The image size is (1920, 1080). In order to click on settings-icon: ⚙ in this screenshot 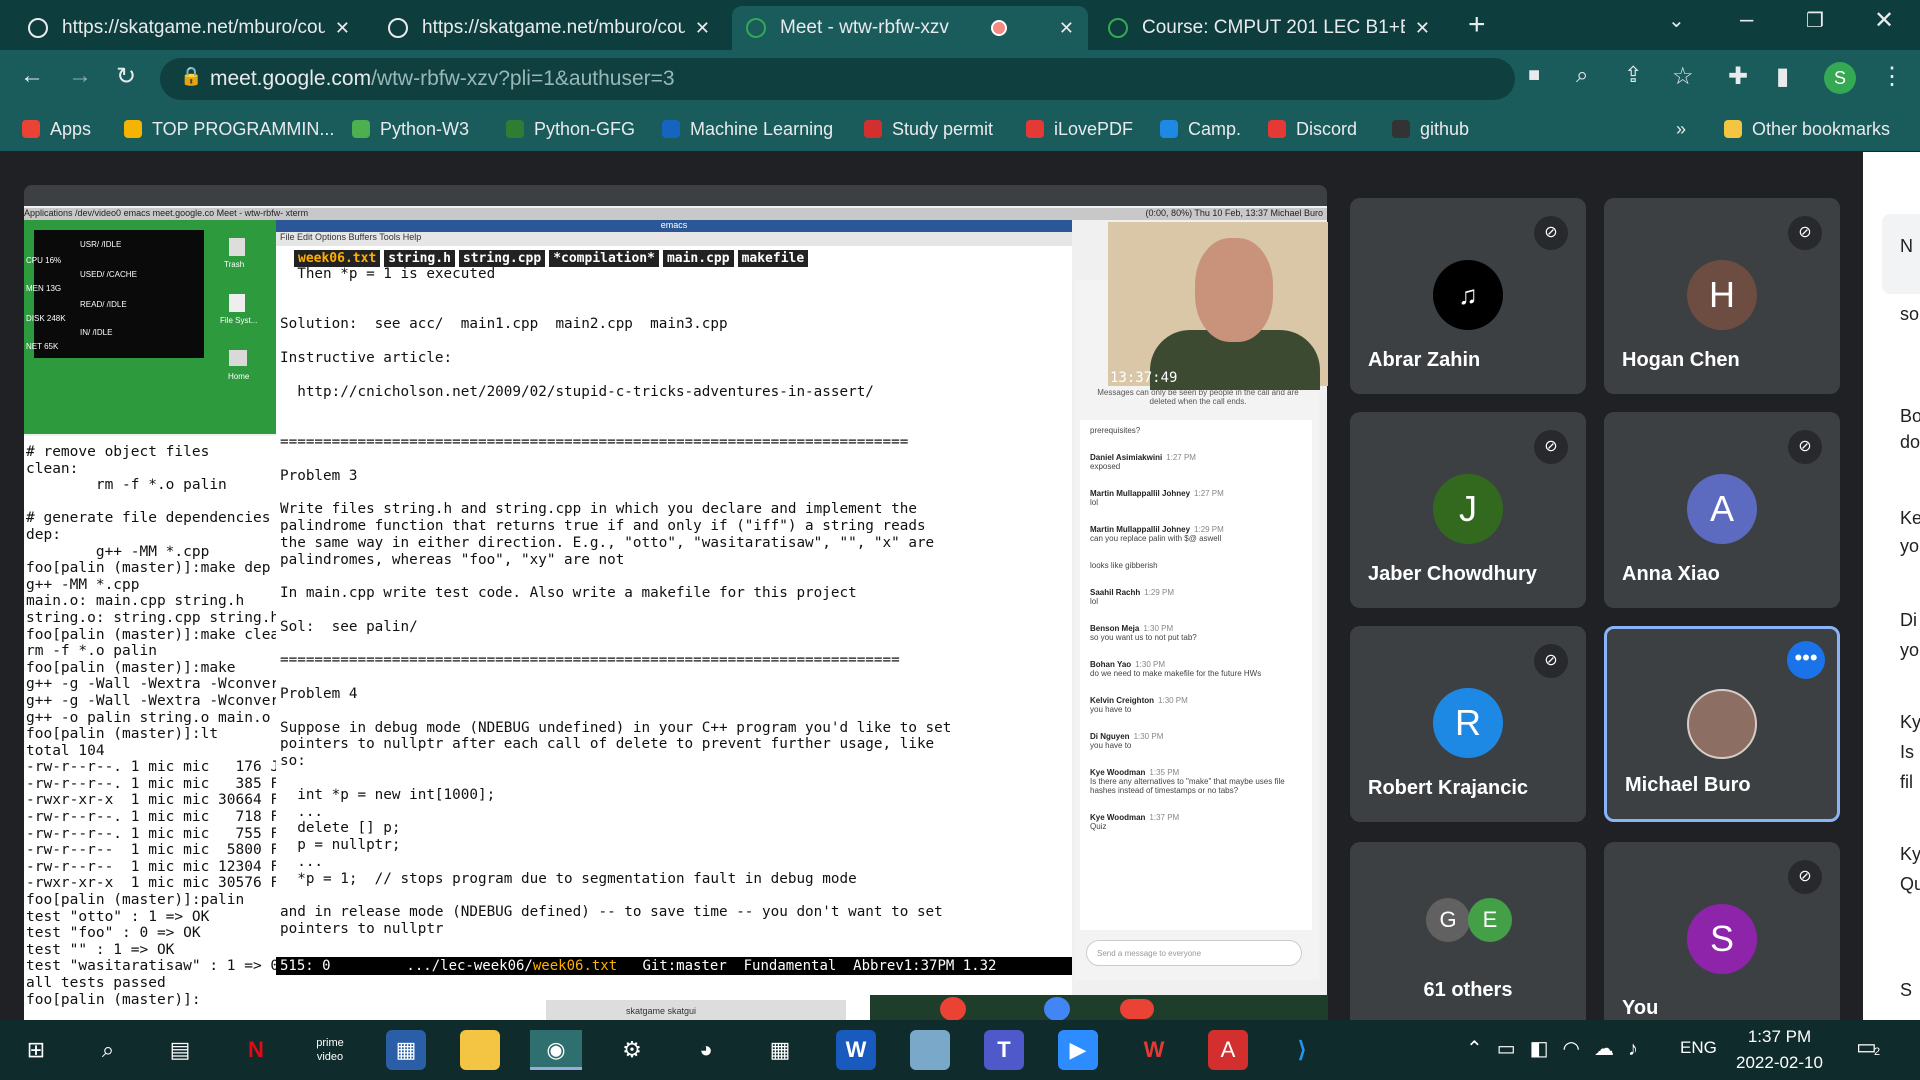, I will do `click(632, 1050)`.